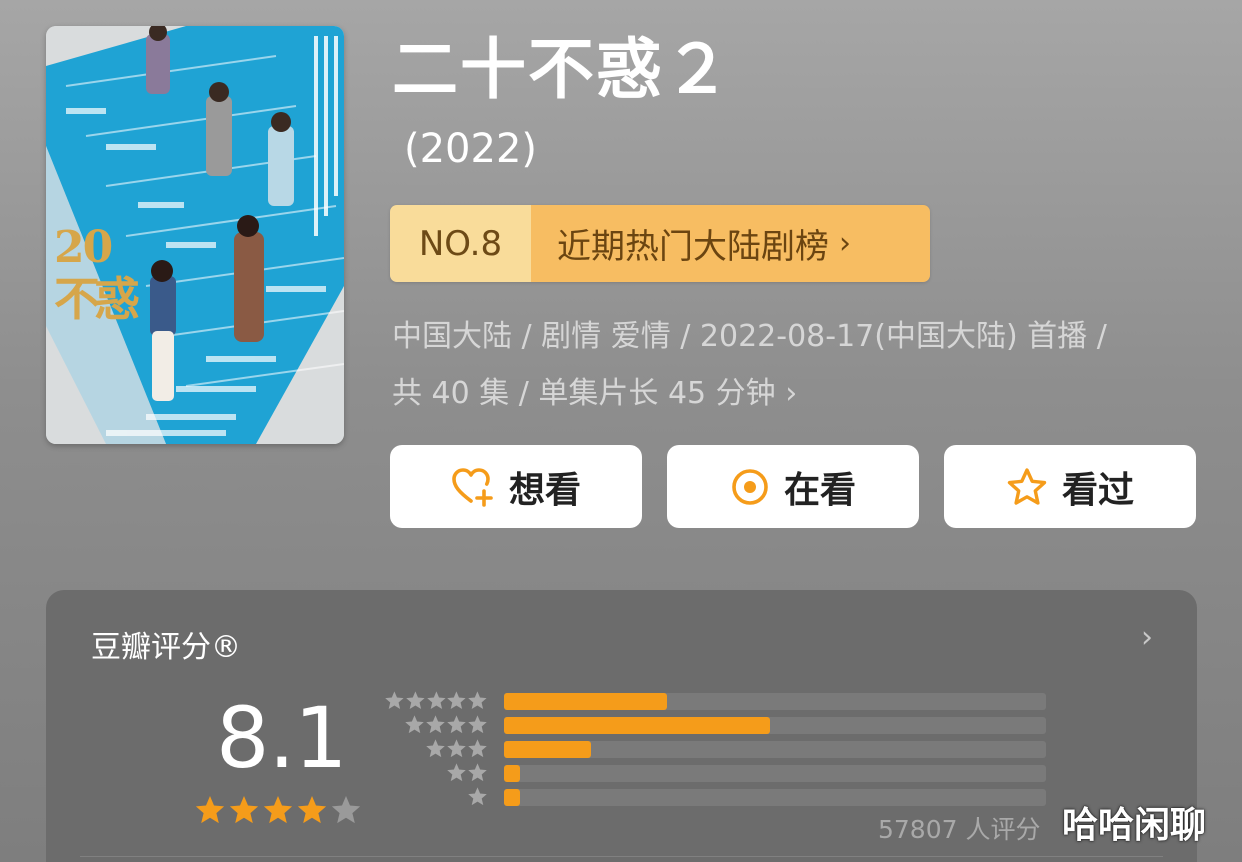 The image size is (1242, 862). I want to click on rating-title: 豆瓣评分®, so click(166, 647).